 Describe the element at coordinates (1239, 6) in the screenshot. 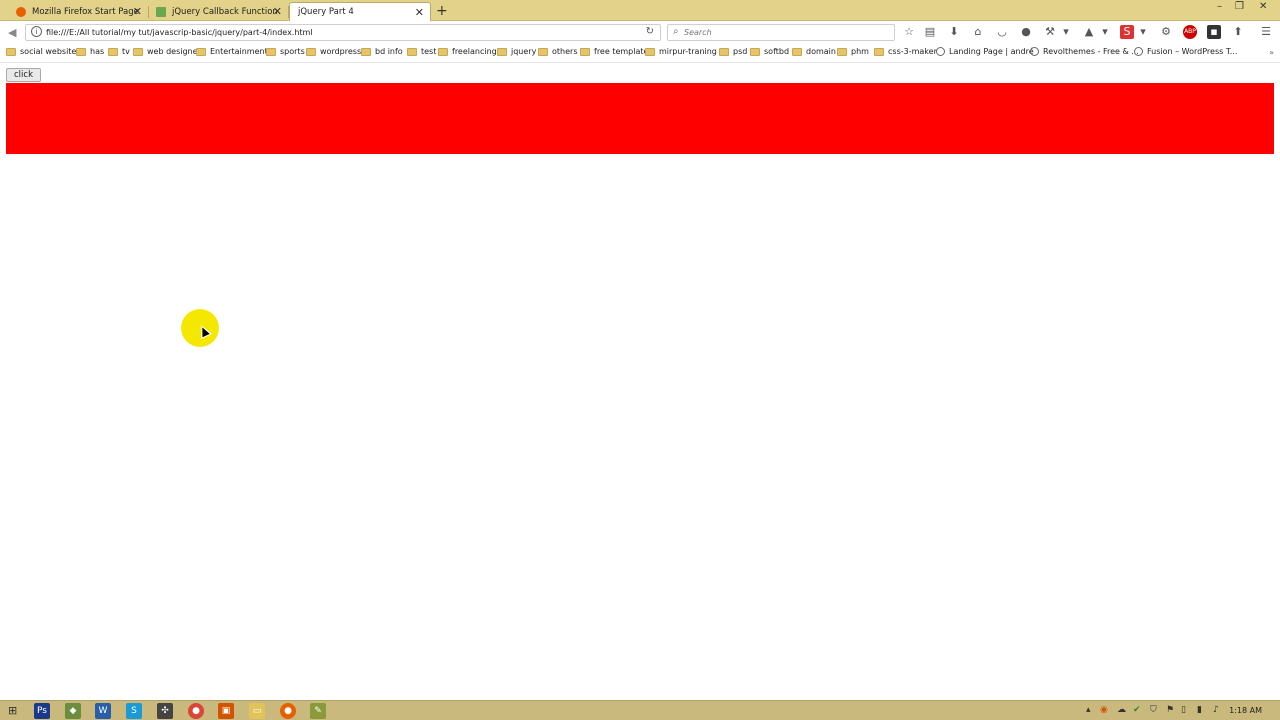

I see `restore-button: ❐` at that location.